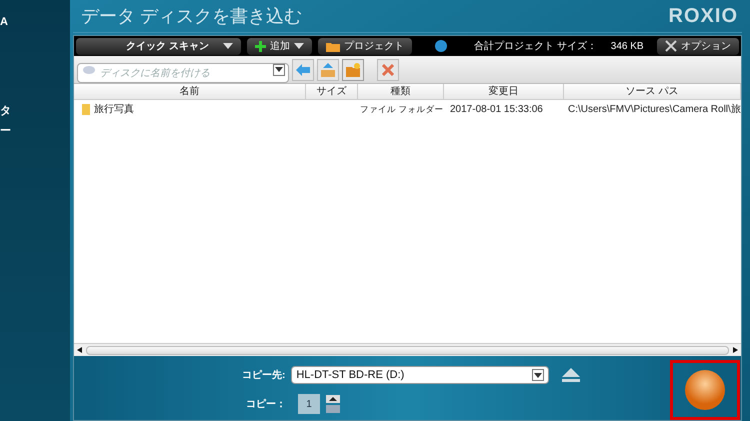 This screenshot has width=750, height=421. What do you see at coordinates (266, 405) in the screenshot?
I see `copies-label: コピー：` at bounding box center [266, 405].